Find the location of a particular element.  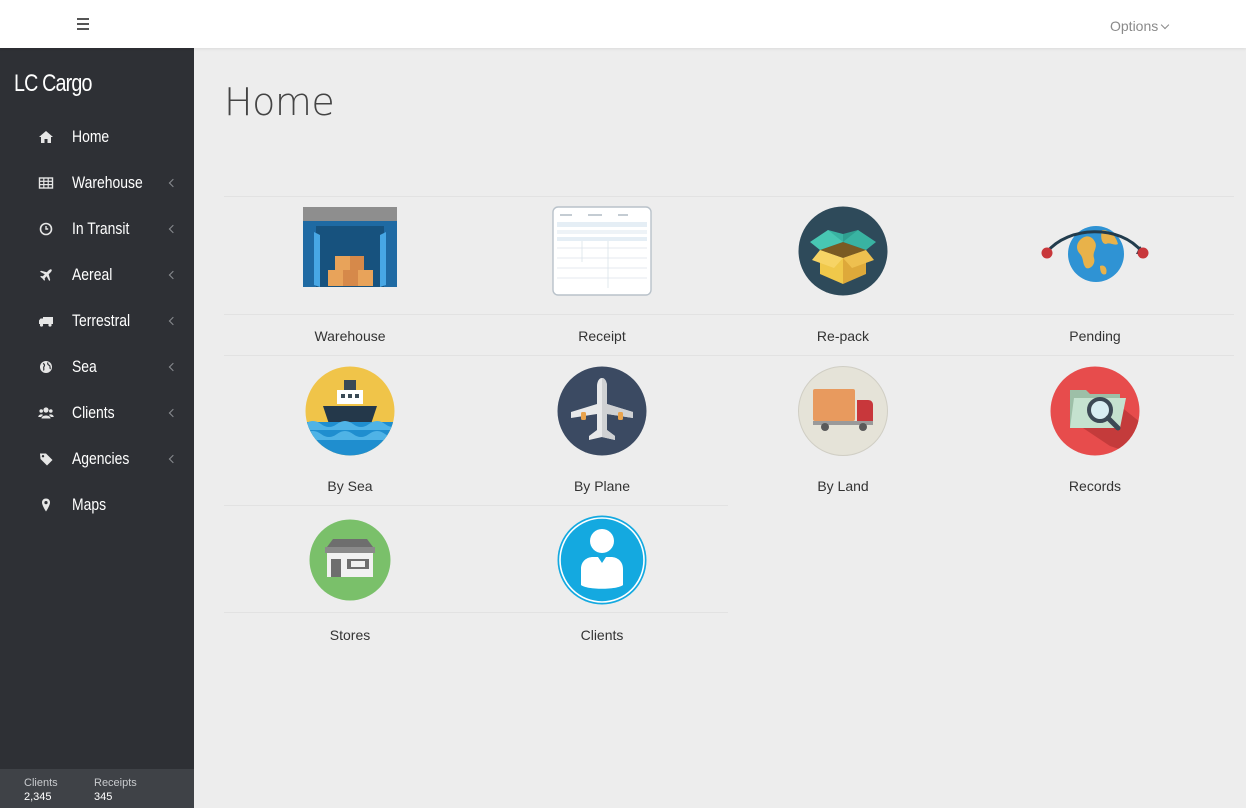

sidebar-item-warehouse: Warehouse is located at coordinates (97, 185).